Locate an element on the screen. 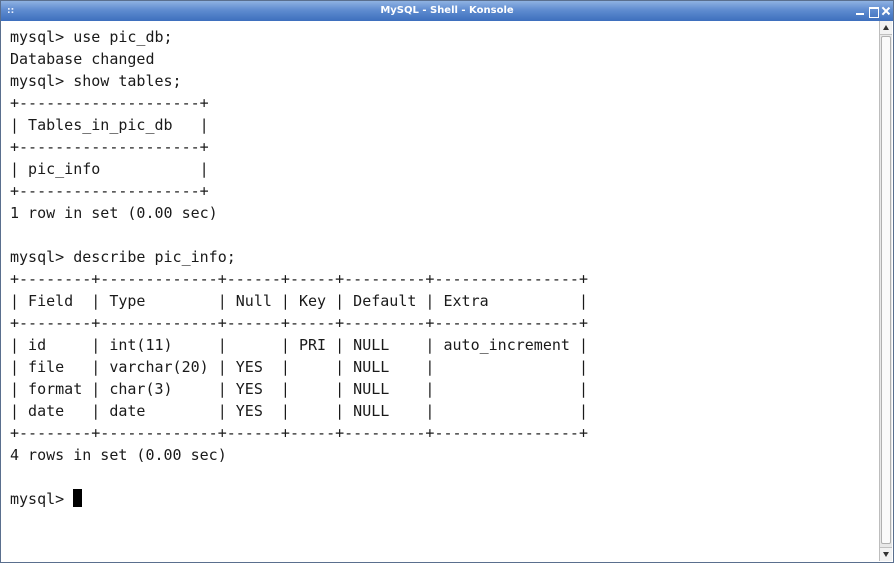 The image size is (894, 563). terminal-line: | Tables_in_pic_db | is located at coordinates (109, 125).